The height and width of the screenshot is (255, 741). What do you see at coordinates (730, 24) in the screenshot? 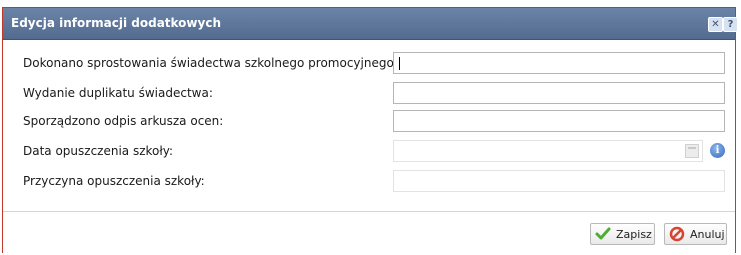
I see `help-icon: ?` at bounding box center [730, 24].